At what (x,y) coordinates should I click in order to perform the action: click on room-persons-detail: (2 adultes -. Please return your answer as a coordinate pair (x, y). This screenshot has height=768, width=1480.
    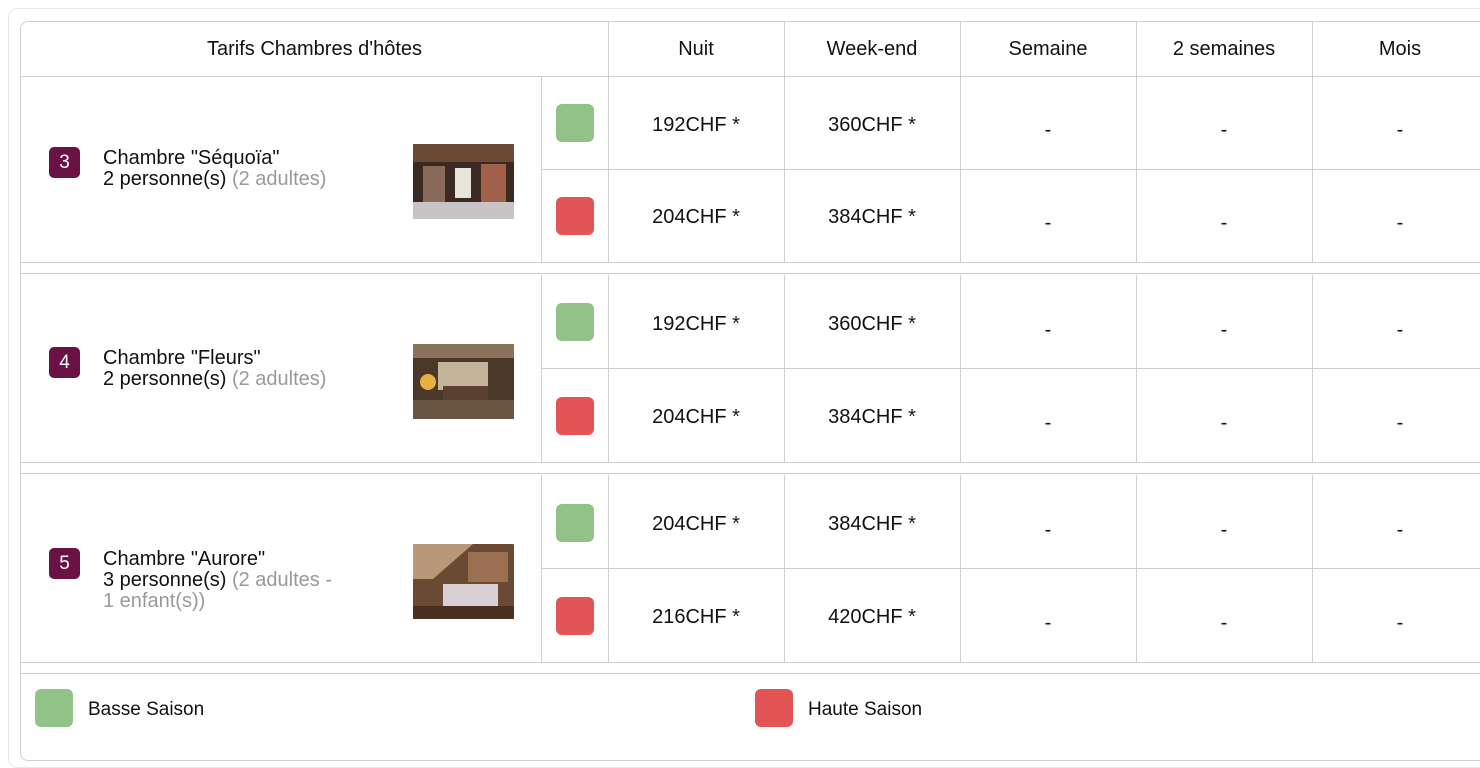
    Looking at the image, I should click on (282, 580).